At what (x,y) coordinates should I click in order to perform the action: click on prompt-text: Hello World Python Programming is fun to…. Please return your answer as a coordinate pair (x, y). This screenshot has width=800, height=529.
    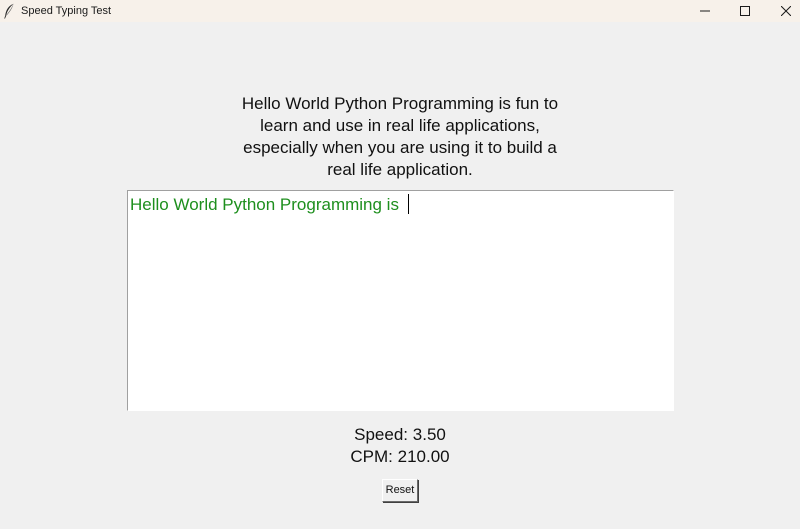
    Looking at the image, I should click on (400, 137).